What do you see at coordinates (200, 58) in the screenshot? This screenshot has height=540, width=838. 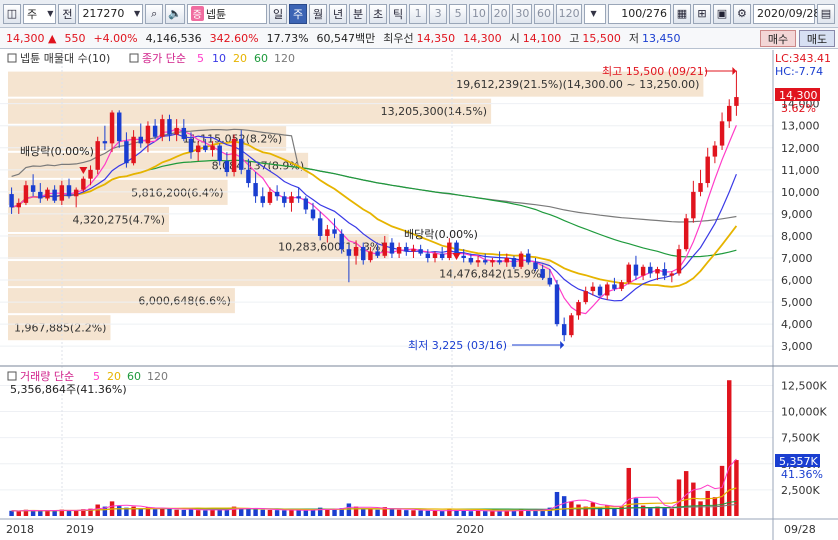 I see `ma5-legend: 5` at bounding box center [200, 58].